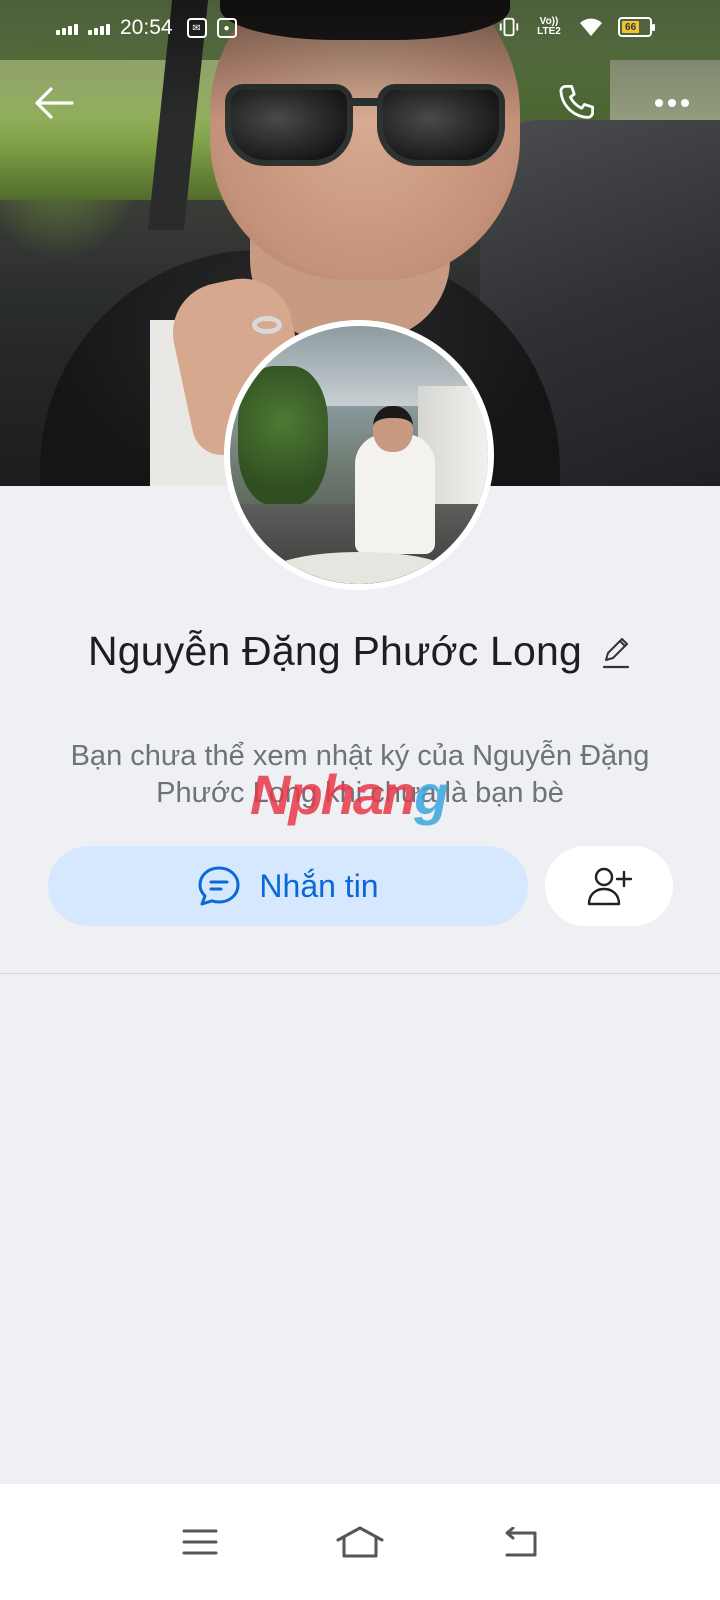 The height and width of the screenshot is (1600, 720). I want to click on home-button, so click(360, 1542).